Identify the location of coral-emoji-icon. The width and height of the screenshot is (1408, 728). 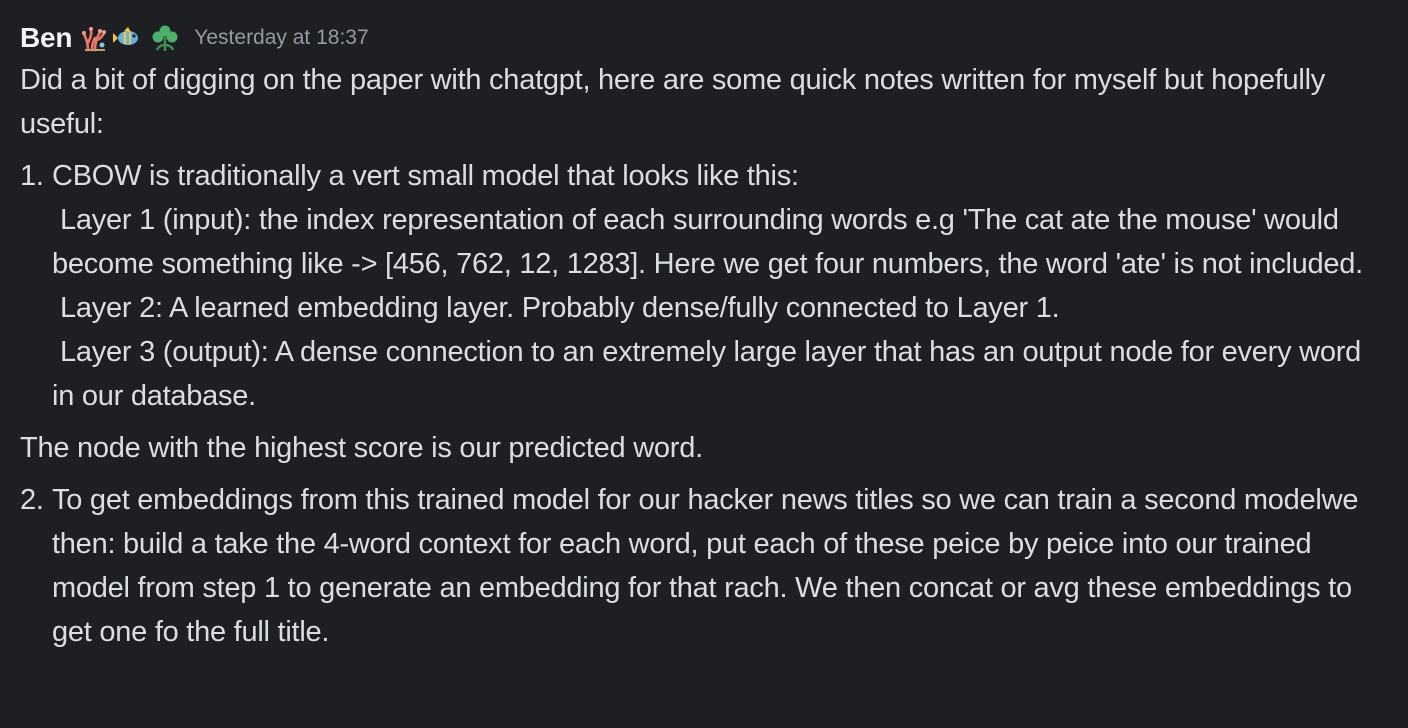
(95, 38).